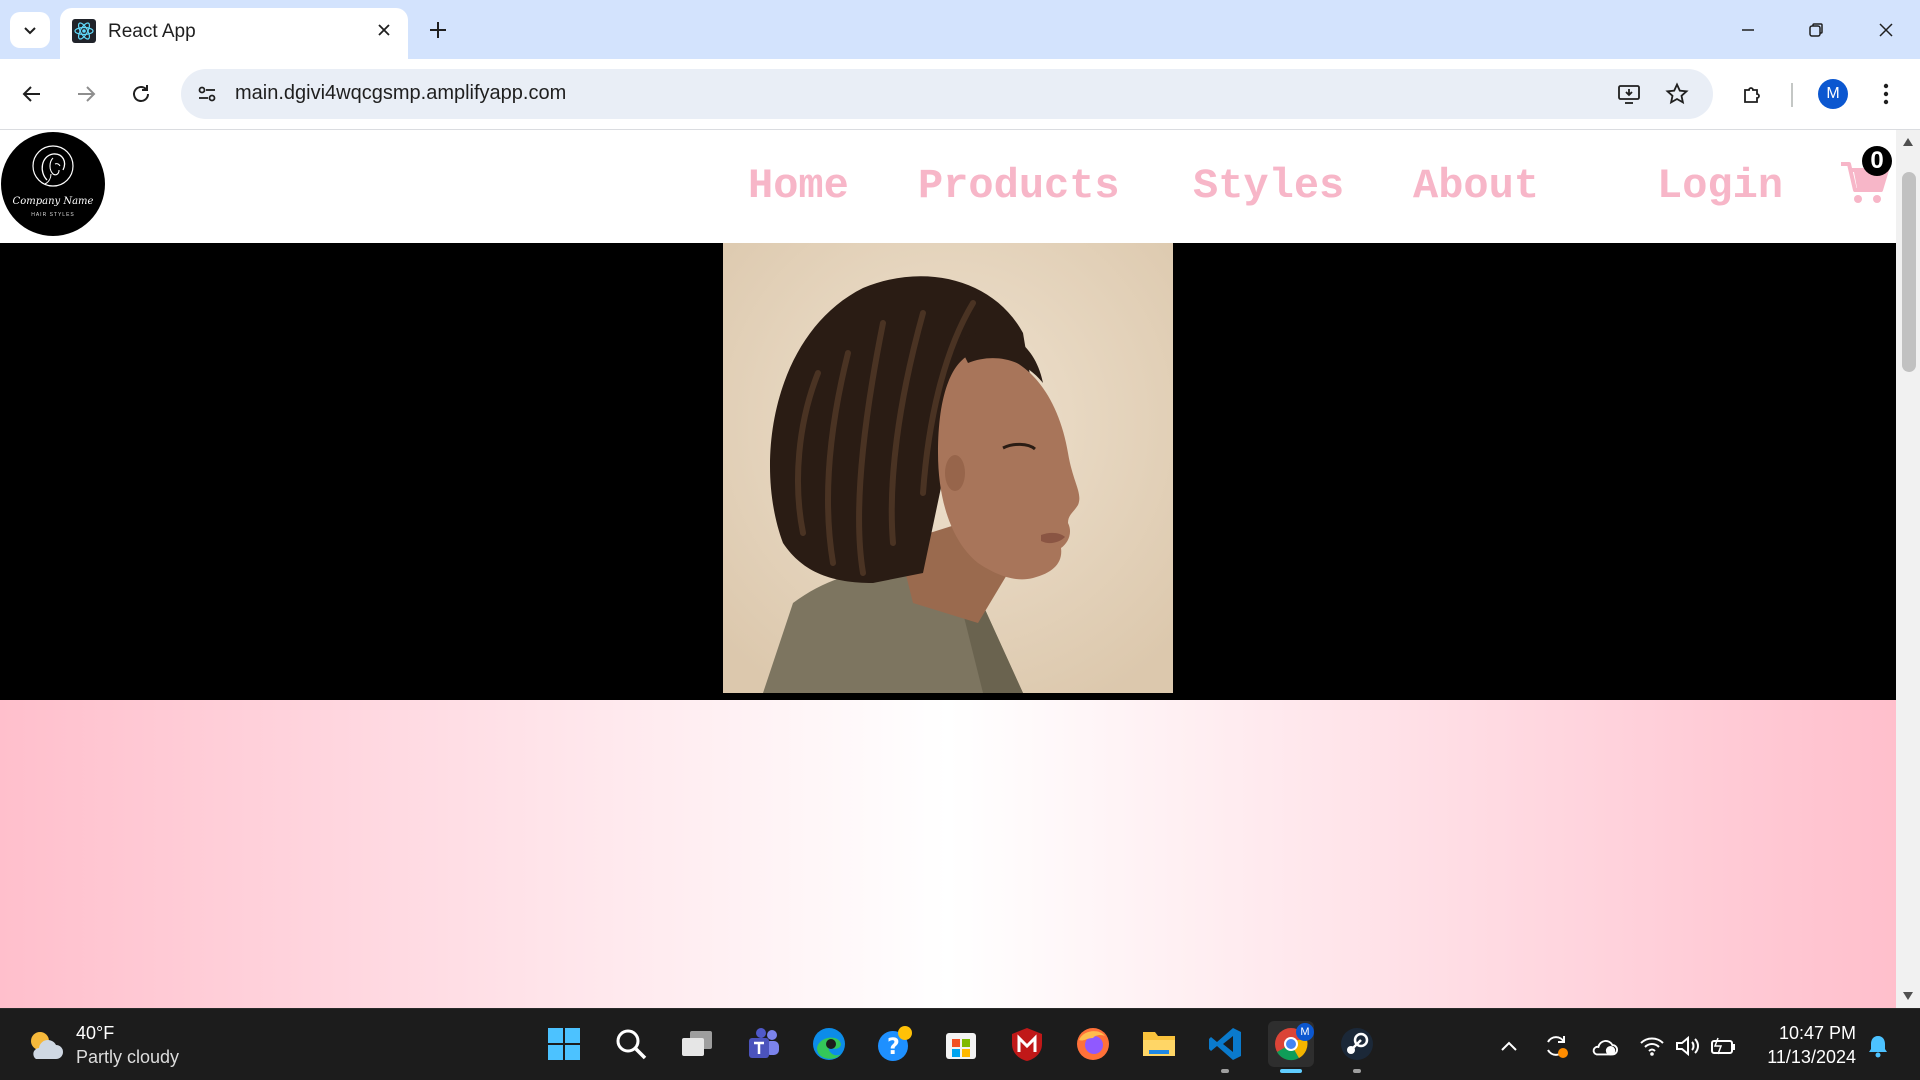 The height and width of the screenshot is (1080, 1920). I want to click on restore-icon, so click(1816, 30).